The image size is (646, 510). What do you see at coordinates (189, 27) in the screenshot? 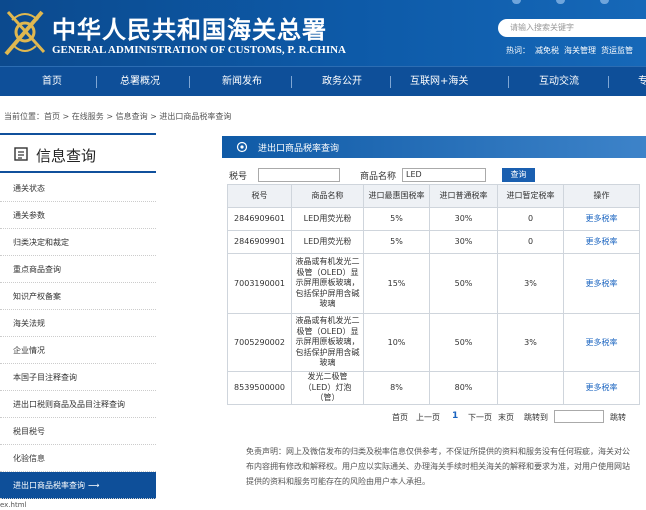
I see `brand-title-cn: 中华人民共和国海关总署` at bounding box center [189, 27].